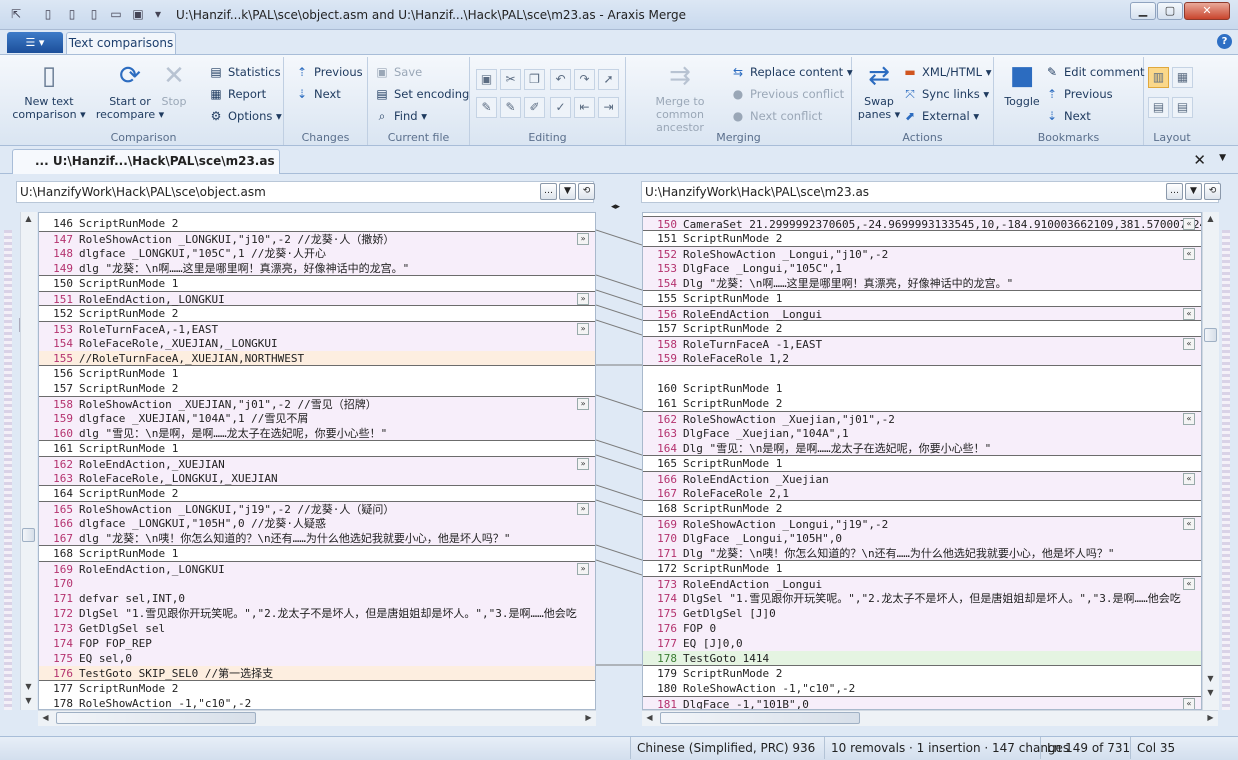  Describe the element at coordinates (146, 161) in the screenshot. I see `document-tab: ... U:\Hanzif...\Hack\PAL\sce\m23.as` at that location.